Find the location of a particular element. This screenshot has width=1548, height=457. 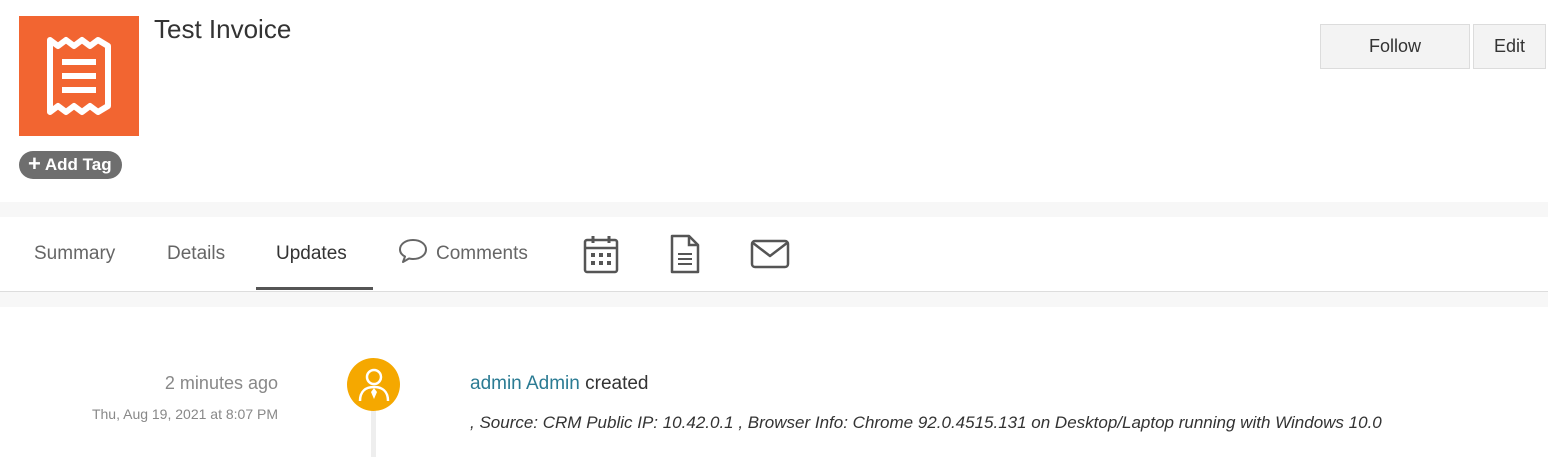

tab-updates-label: Updates is located at coordinates (311, 253).